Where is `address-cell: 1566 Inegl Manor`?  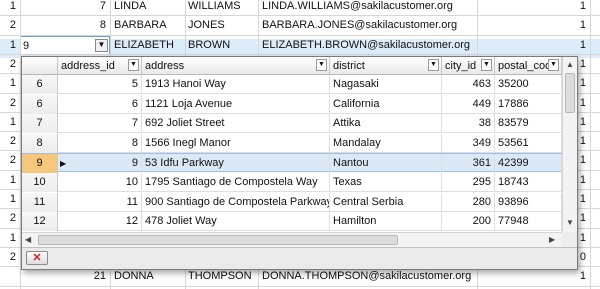 address-cell: 1566 Inegl Manor is located at coordinates (236, 143).